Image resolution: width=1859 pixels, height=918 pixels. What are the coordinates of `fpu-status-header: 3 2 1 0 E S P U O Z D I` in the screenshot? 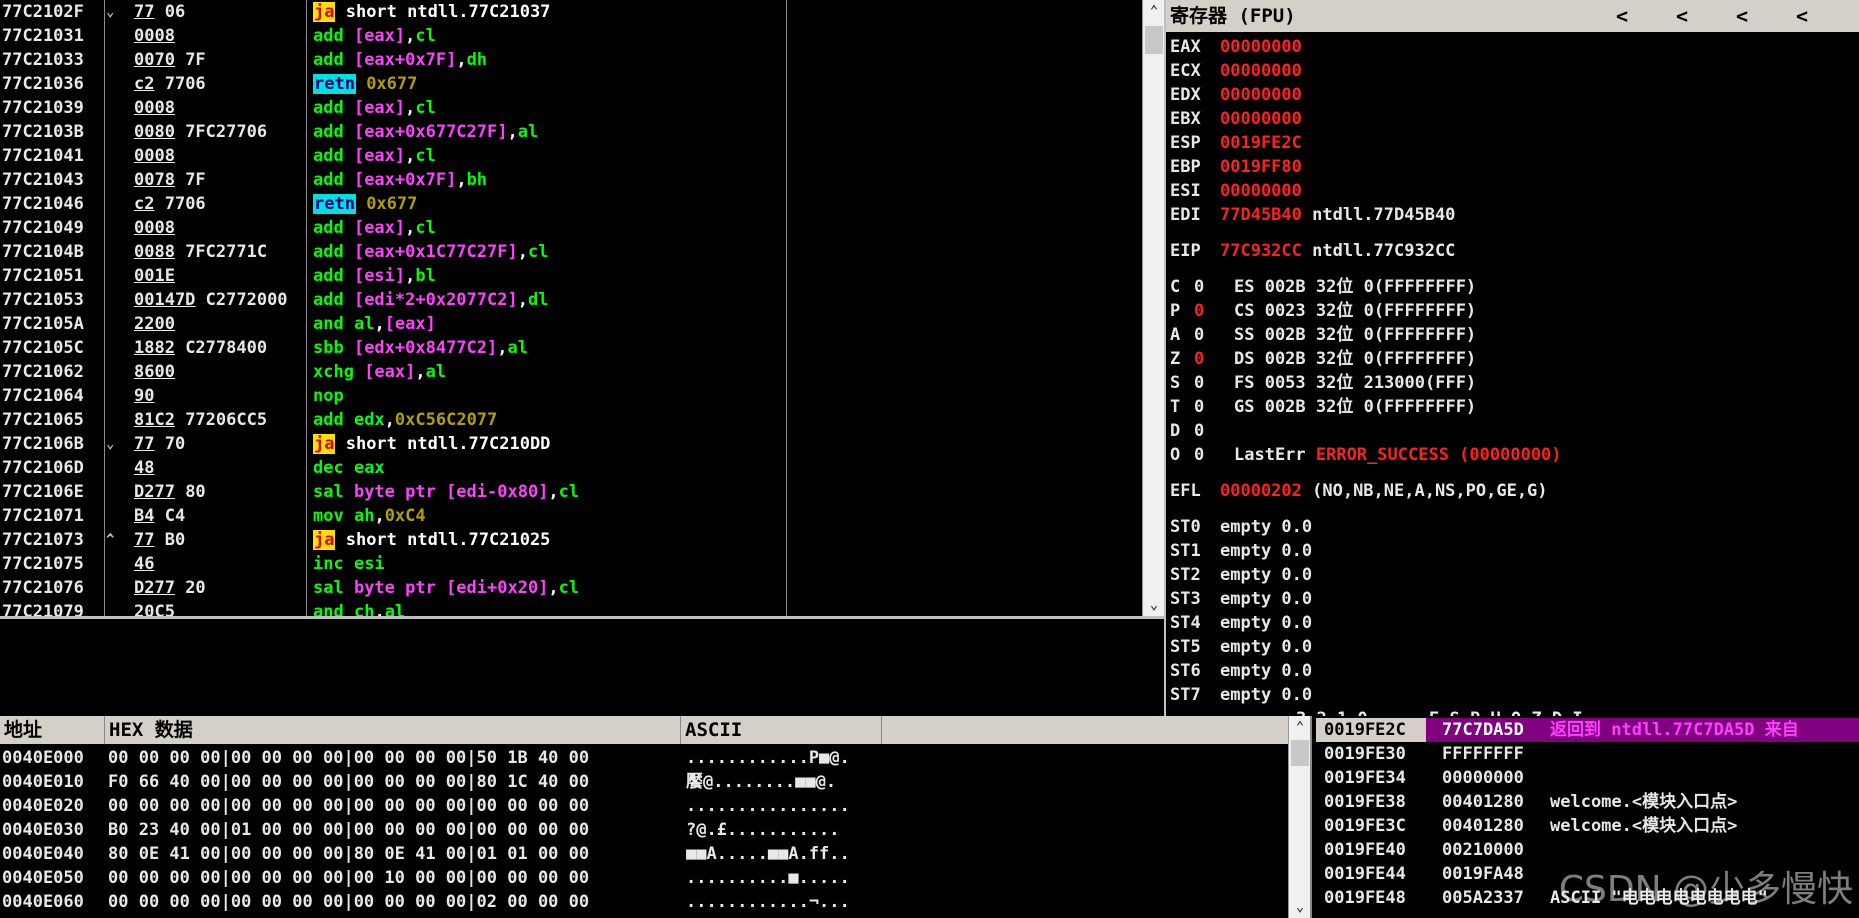 It's located at (1439, 711).